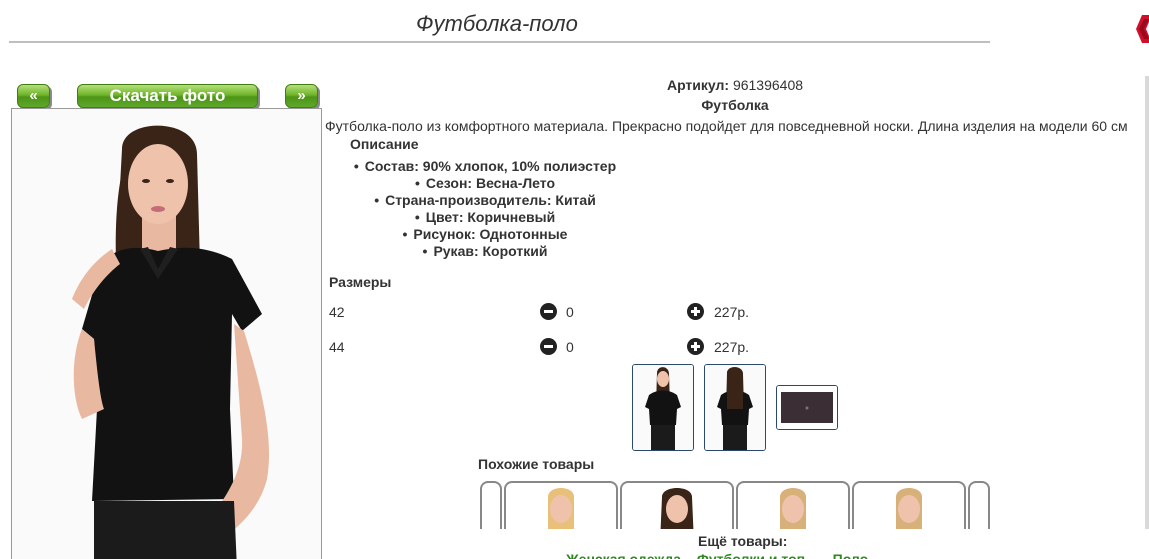  I want to click on spec-item: Цвет: Коричневый, so click(485, 217).